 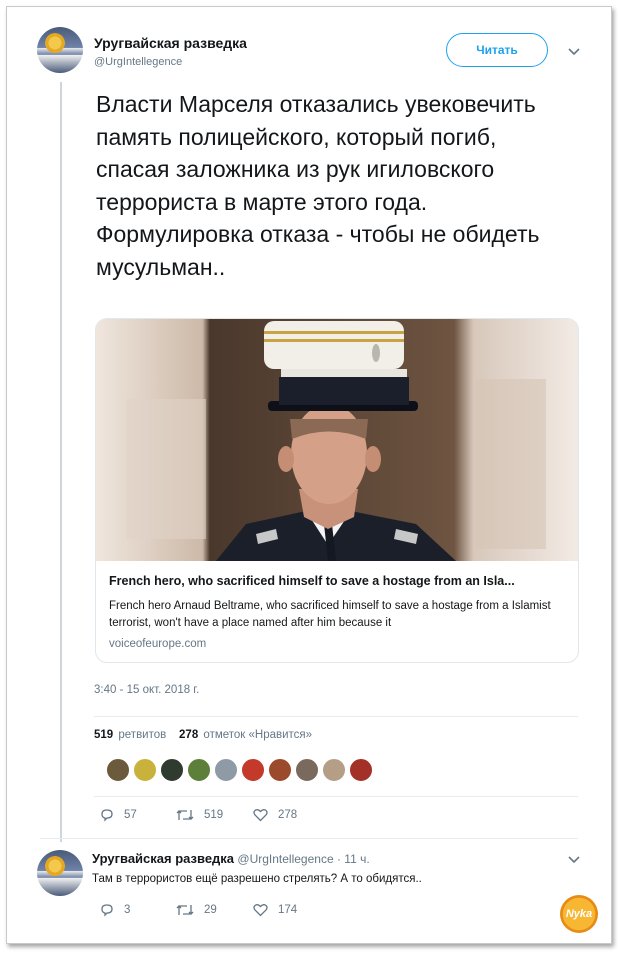 What do you see at coordinates (188, 735) in the screenshot?
I see `likes-count: 278` at bounding box center [188, 735].